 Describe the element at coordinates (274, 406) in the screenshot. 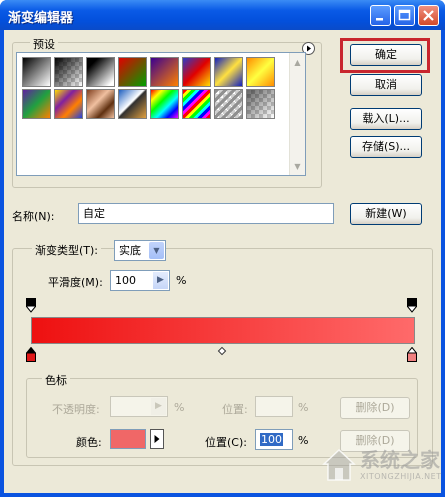

I see `opacity-location-input` at that location.